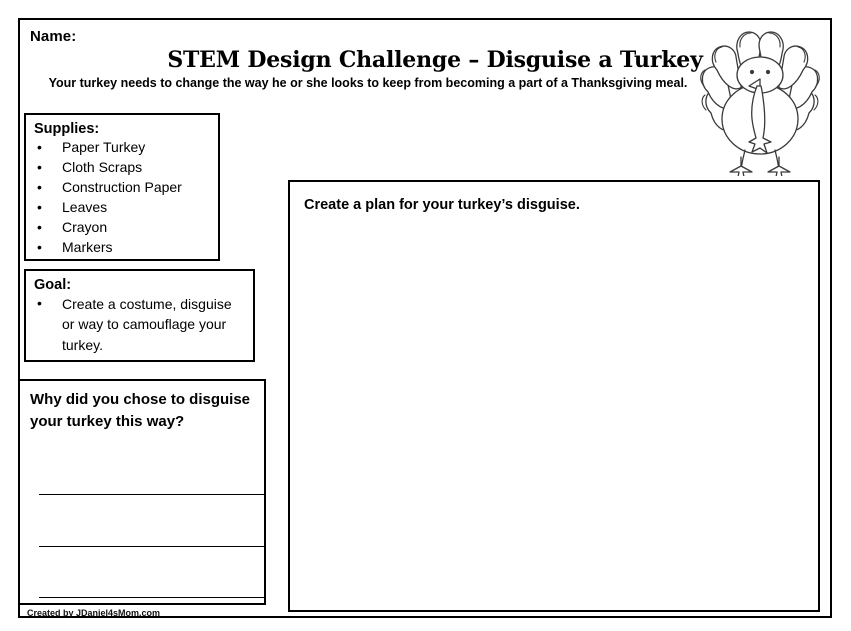 The height and width of the screenshot is (631, 851). What do you see at coordinates (123, 228) in the screenshot?
I see `list-item: • Crayon` at bounding box center [123, 228].